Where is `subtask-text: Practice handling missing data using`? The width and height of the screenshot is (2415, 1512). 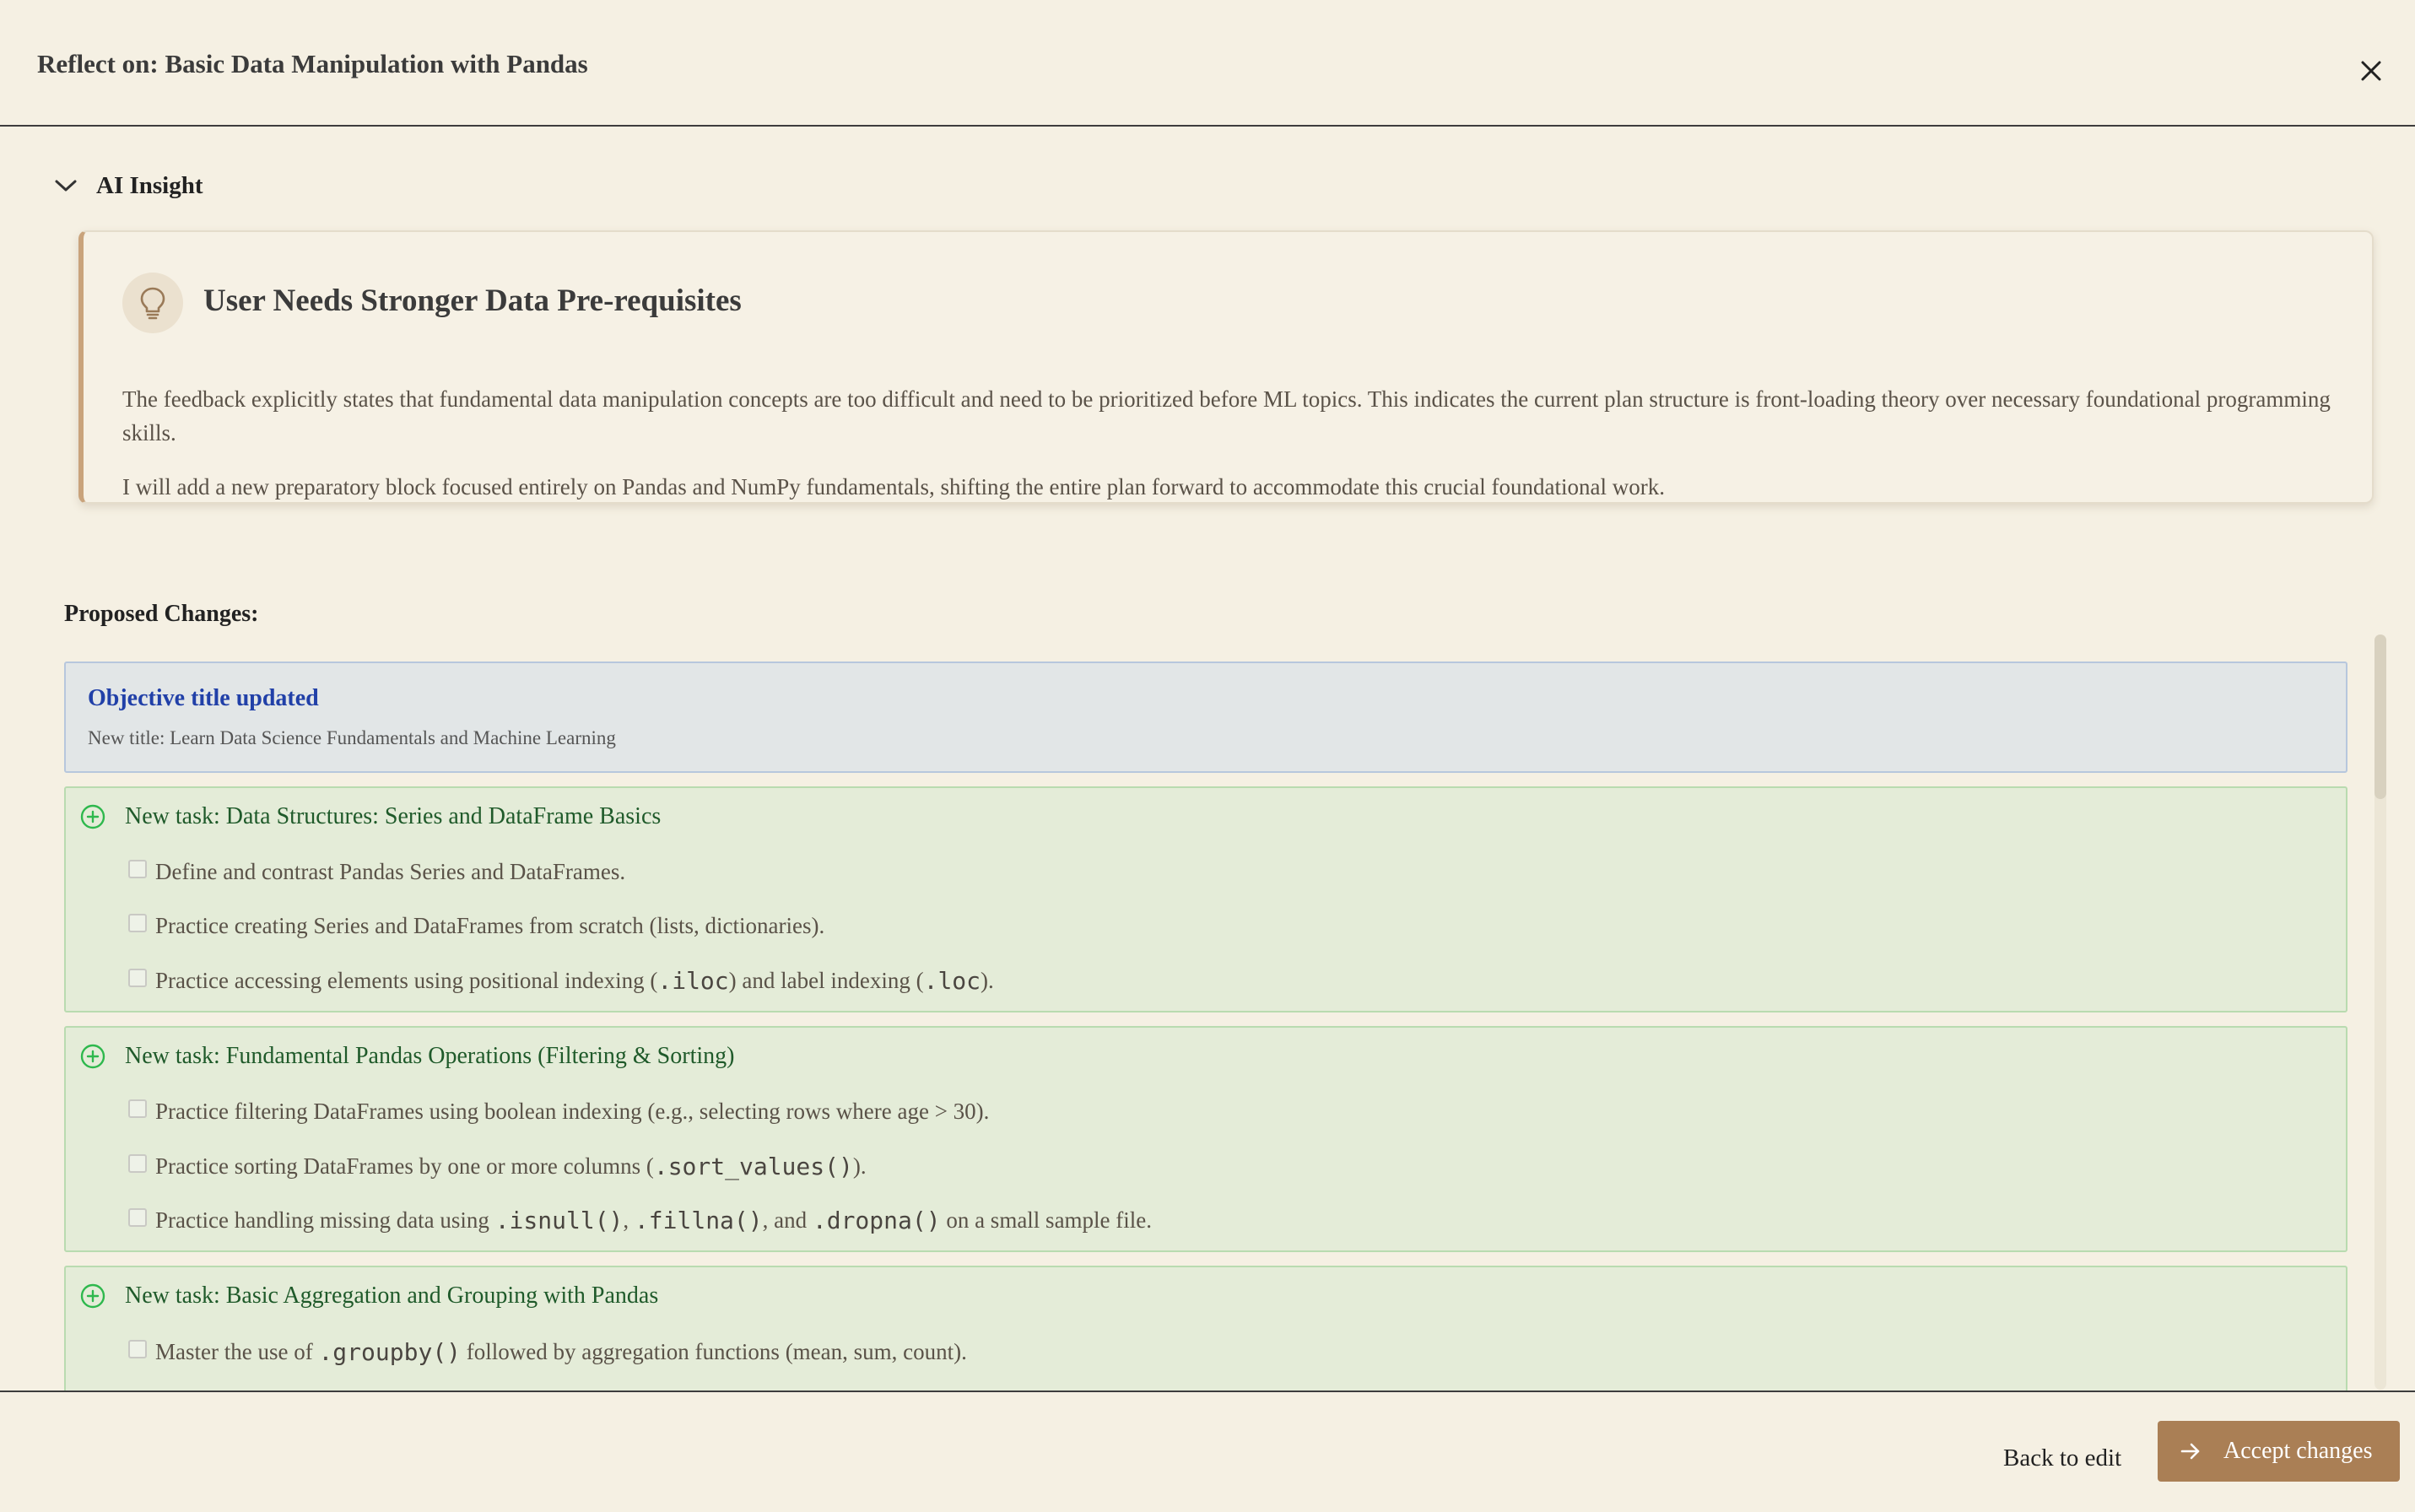 subtask-text: Practice handling missing data using is located at coordinates (325, 1220).